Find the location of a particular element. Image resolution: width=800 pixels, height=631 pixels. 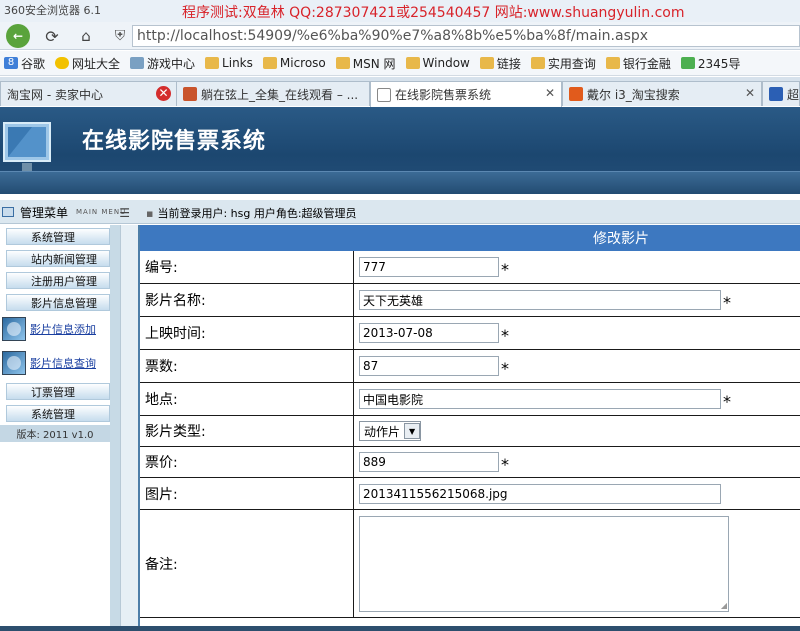

favorite-item: Microso is located at coordinates (294, 63).